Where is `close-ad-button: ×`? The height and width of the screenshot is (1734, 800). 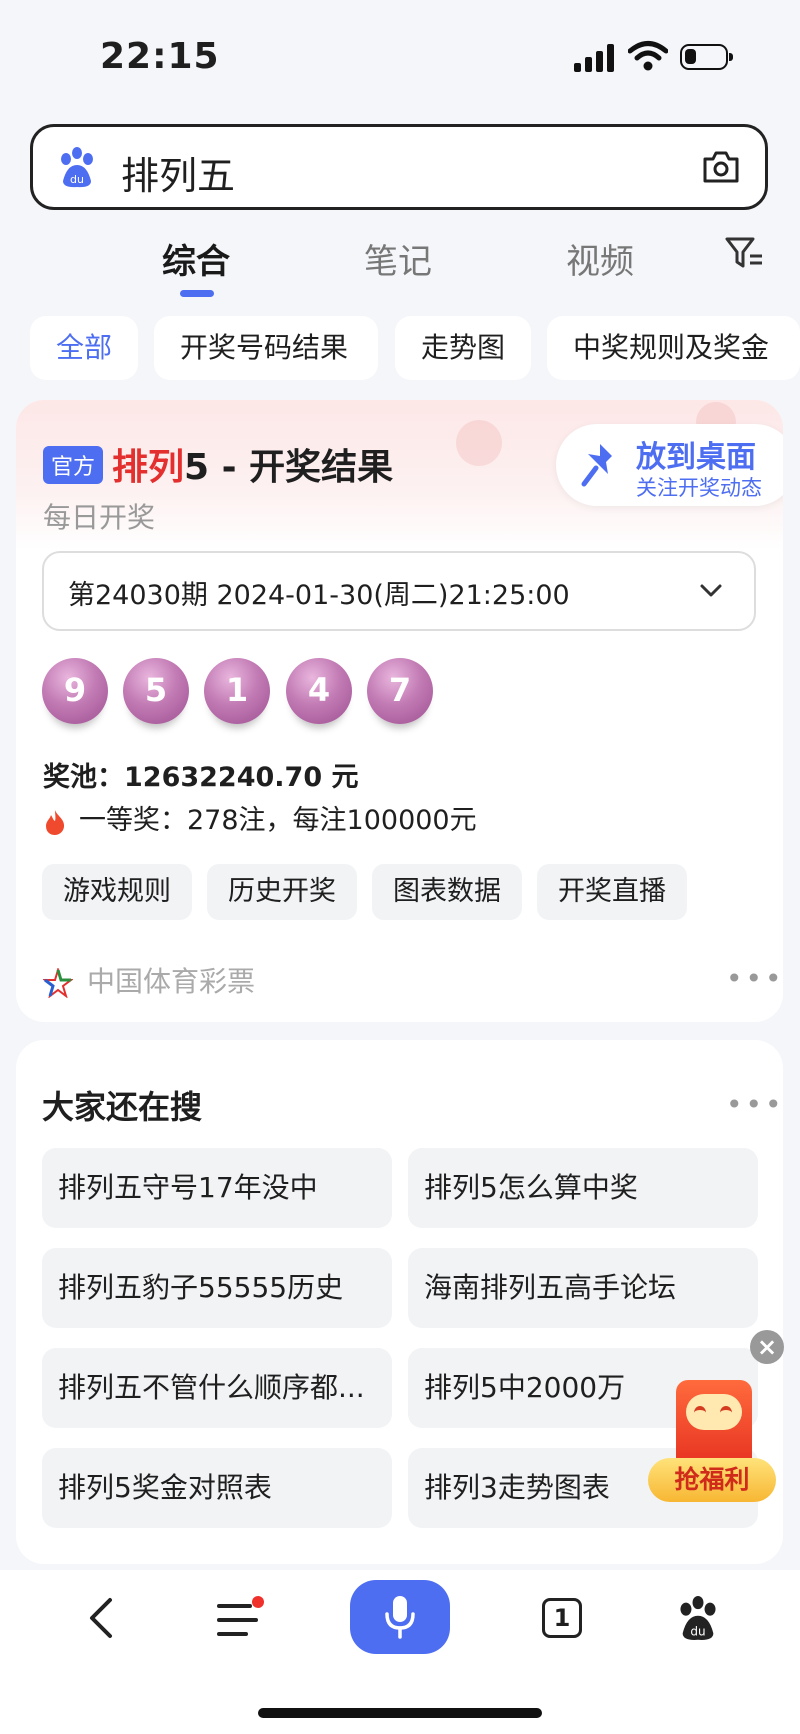
close-ad-button: × is located at coordinates (767, 1347).